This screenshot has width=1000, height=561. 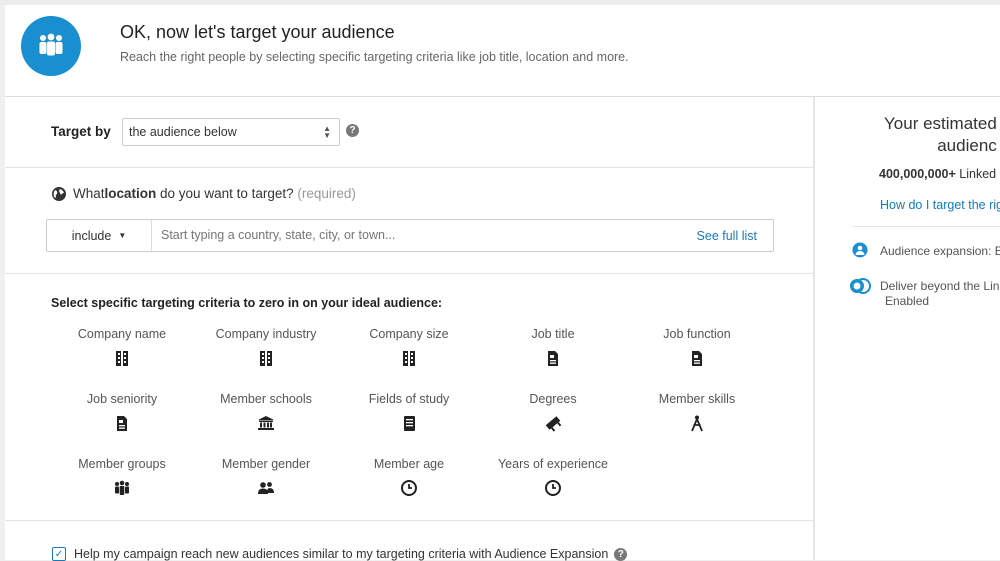 I want to click on criteria-company-size: Company size, so click(x=409, y=347).